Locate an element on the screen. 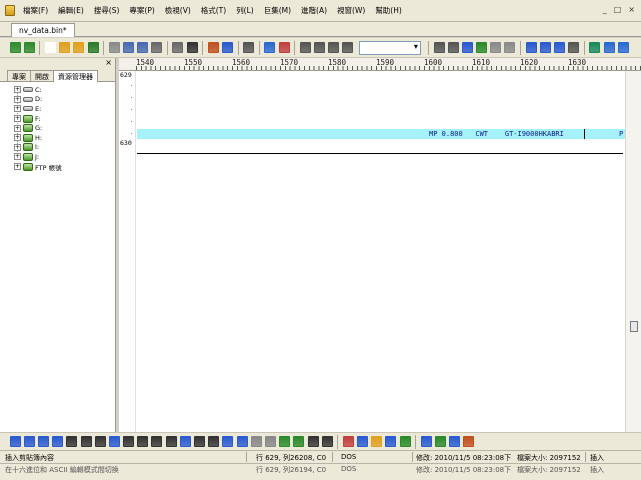 This screenshot has width=641, height=480. menu-view: 檢視(V) is located at coordinates (178, 10).